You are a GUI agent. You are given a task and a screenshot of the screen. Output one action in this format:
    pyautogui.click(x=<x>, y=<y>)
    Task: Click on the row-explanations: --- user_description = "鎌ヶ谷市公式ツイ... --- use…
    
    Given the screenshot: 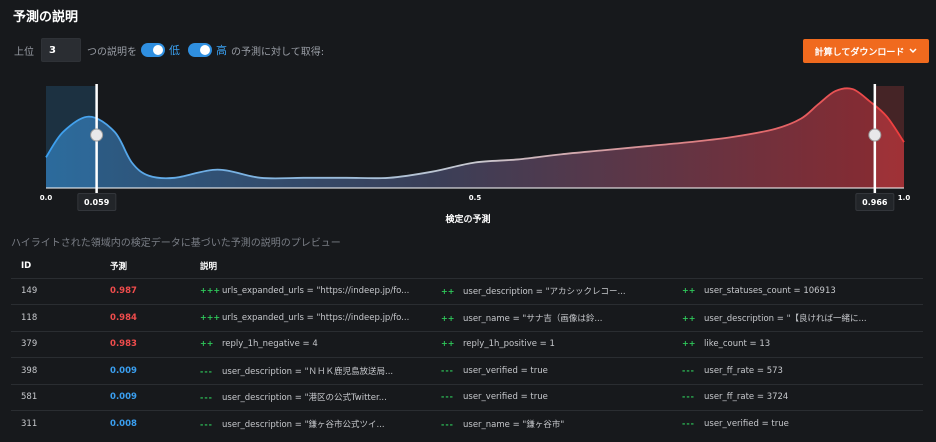 What is the action you would take?
    pyautogui.click(x=556, y=423)
    